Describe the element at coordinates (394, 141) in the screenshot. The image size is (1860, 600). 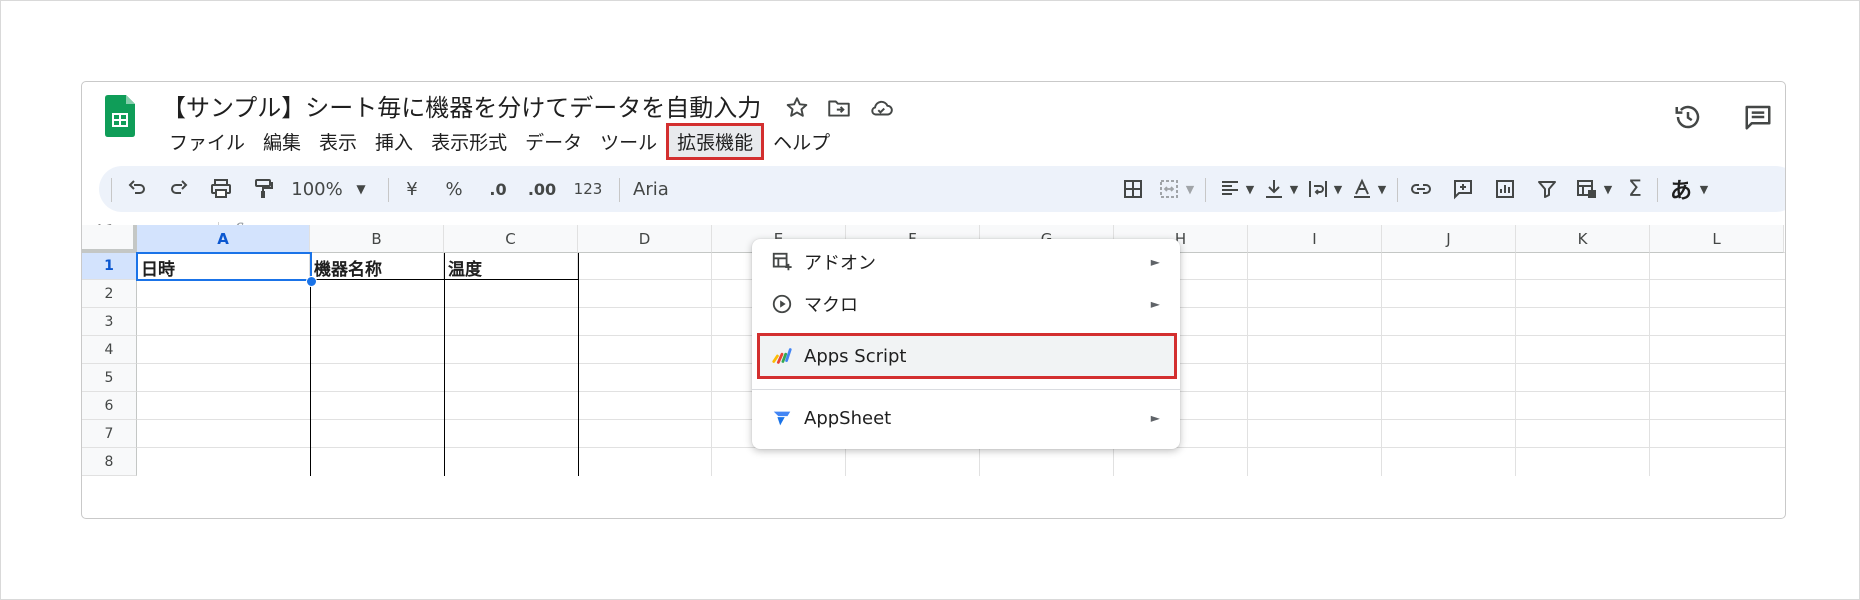
I see `menu-insert: 挿入` at that location.